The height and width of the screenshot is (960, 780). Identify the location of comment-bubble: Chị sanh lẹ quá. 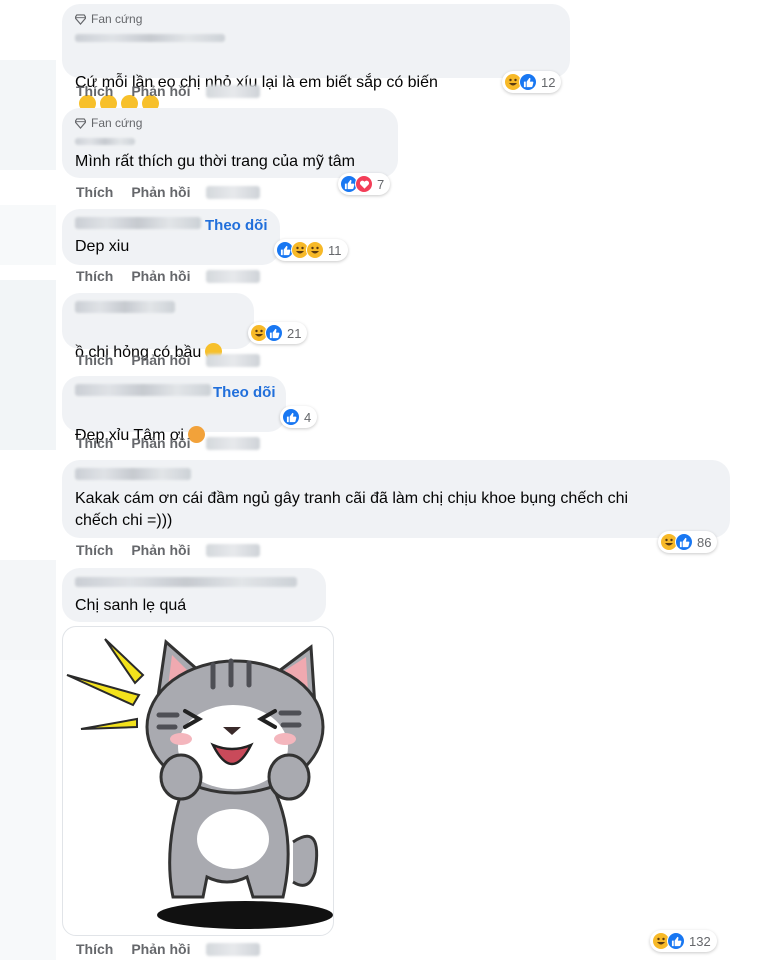
(194, 595).